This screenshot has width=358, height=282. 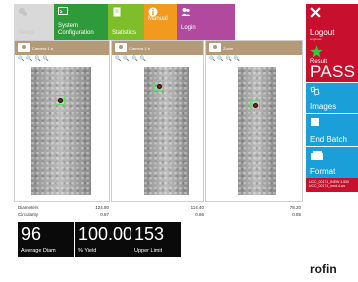 What do you see at coordinates (23, 12) in the screenshot?
I see `gear-icon` at bounding box center [23, 12].